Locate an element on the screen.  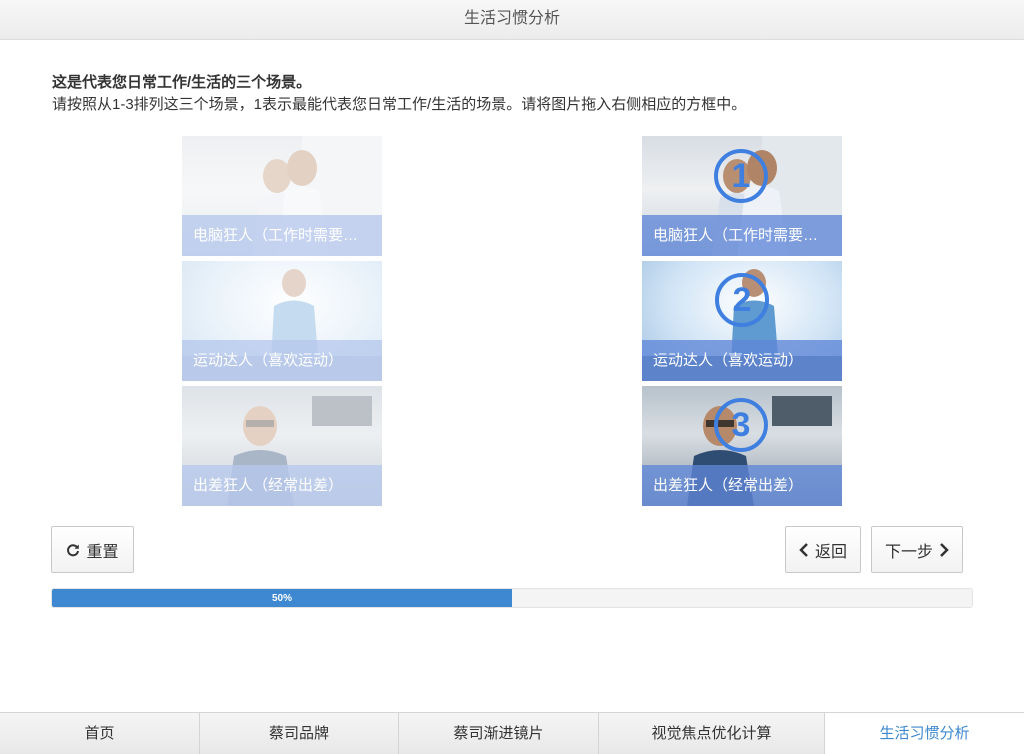
back-label: 返回 is located at coordinates (830, 552).